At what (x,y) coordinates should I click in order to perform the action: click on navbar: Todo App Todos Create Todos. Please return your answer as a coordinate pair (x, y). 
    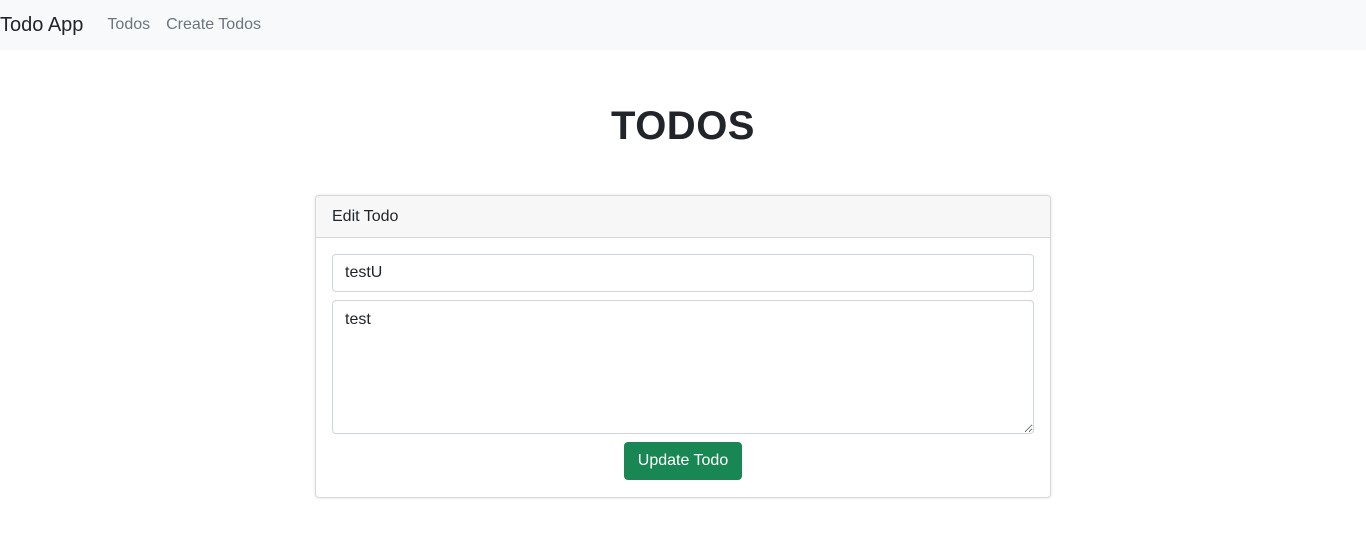
    Looking at the image, I should click on (683, 25).